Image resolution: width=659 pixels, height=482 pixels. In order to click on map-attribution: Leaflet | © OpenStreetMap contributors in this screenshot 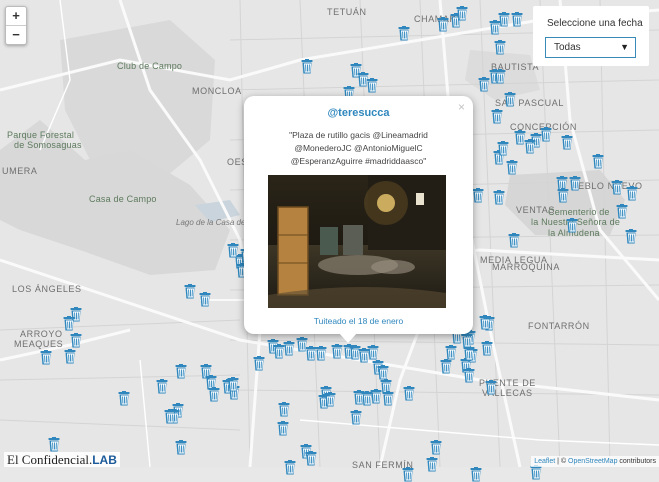, I will do `click(595, 461)`.